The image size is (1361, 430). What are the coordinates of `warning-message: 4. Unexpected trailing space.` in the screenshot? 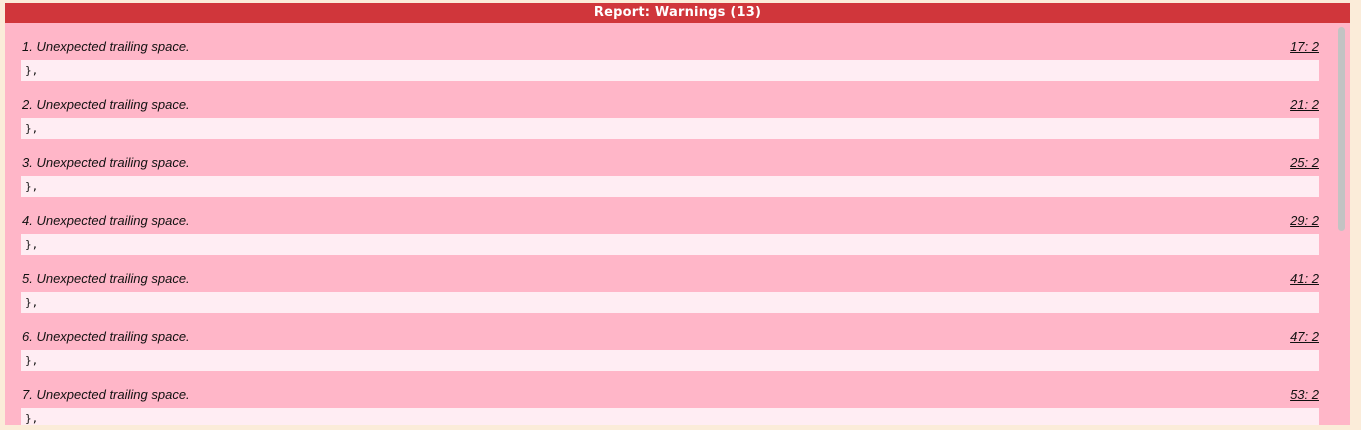 It's located at (106, 220).